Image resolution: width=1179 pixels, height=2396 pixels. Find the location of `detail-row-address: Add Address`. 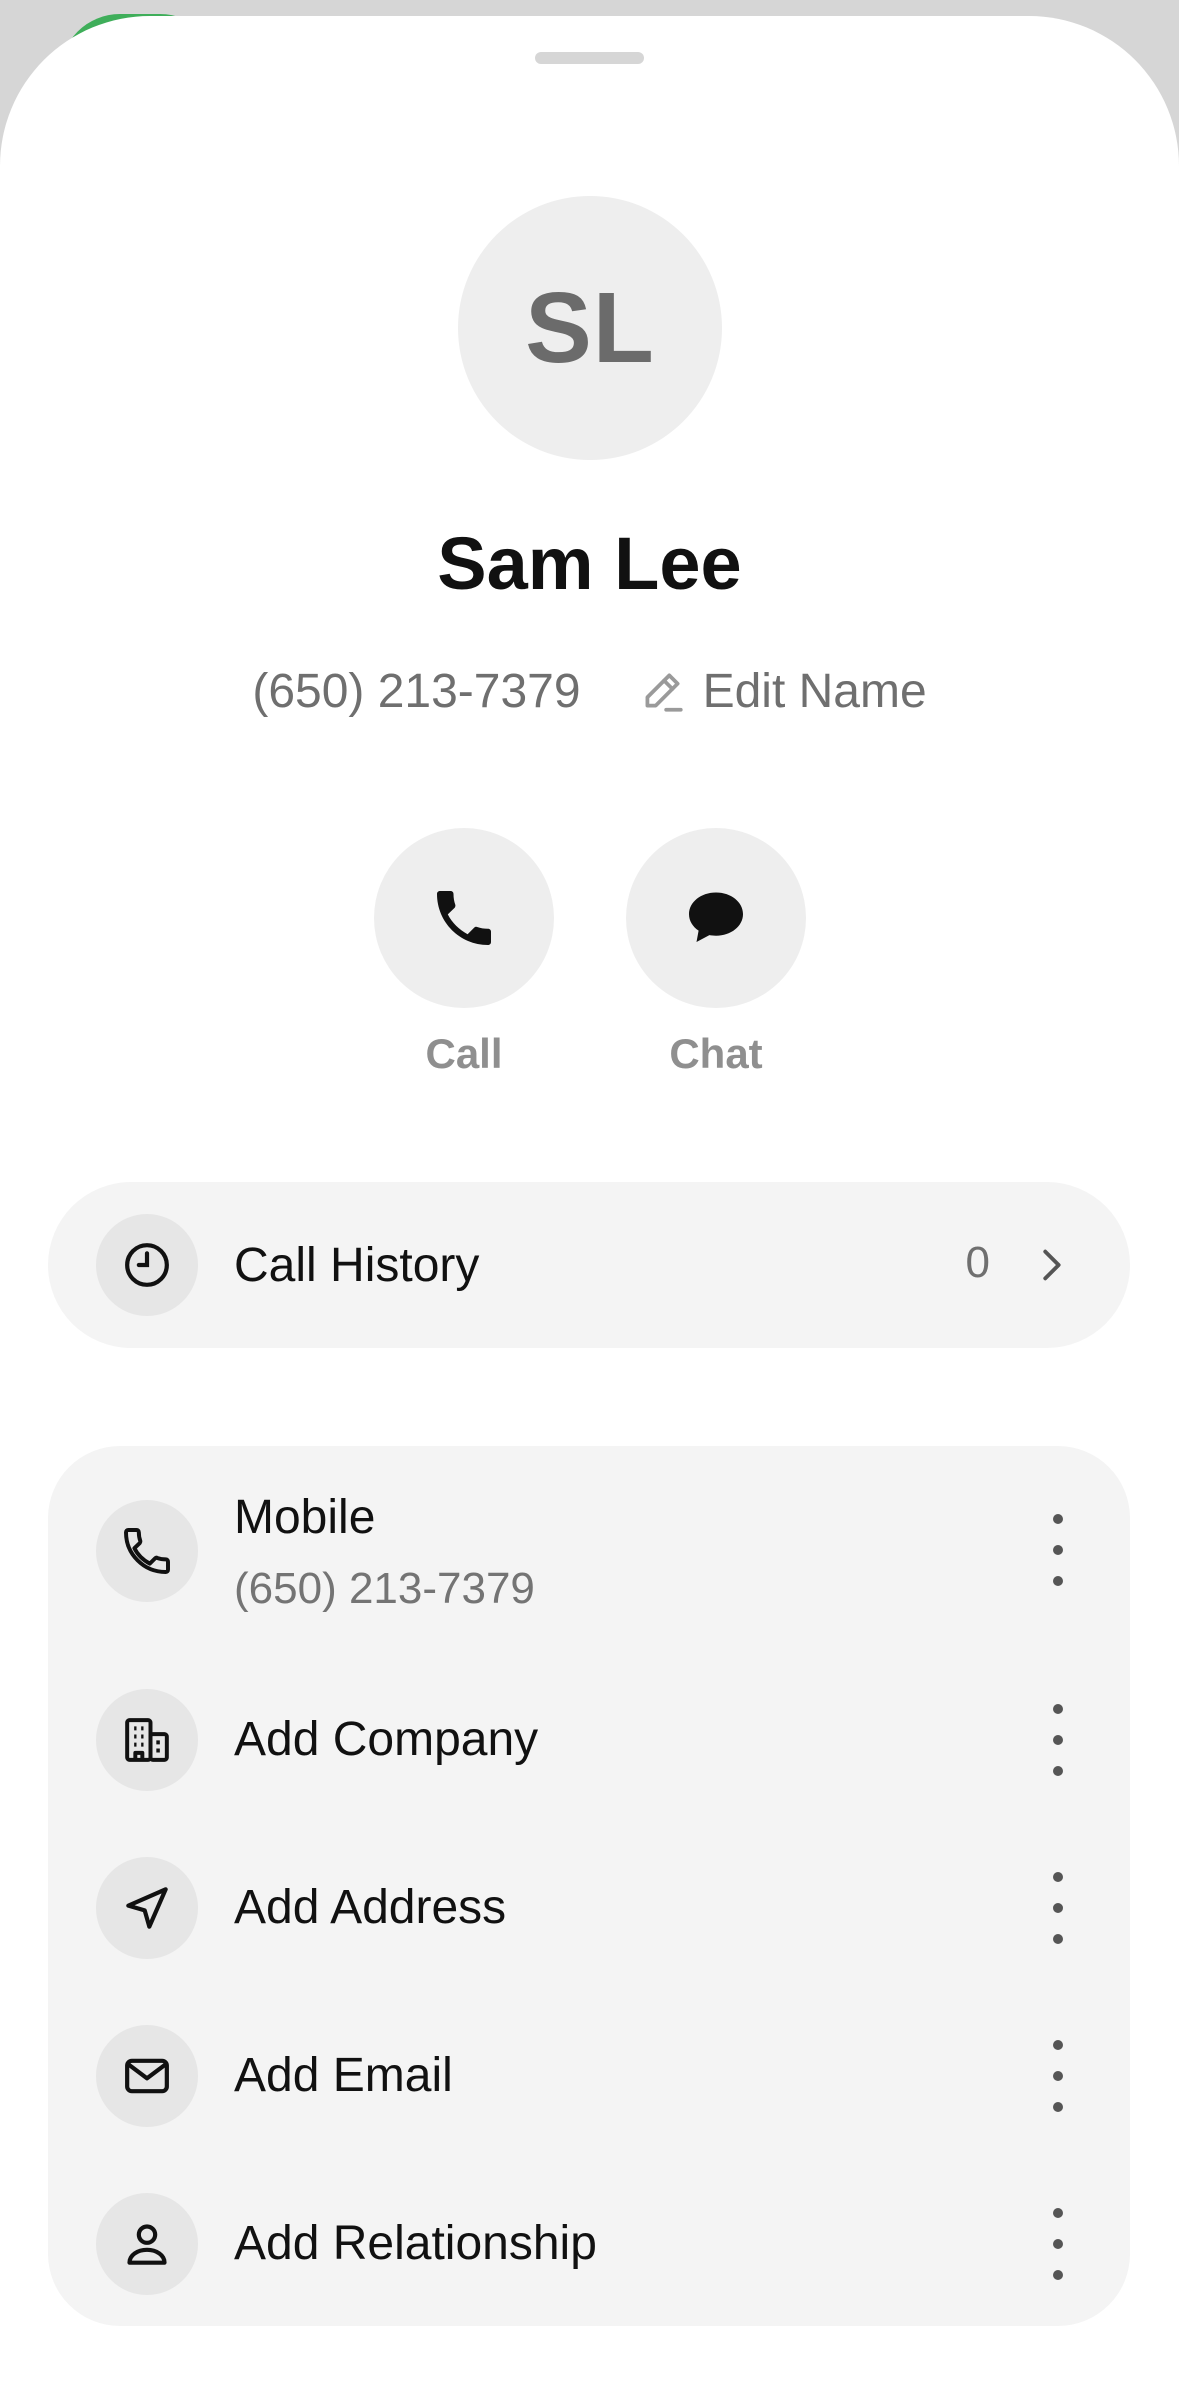

detail-row-address: Add Address is located at coordinates (589, 1908).